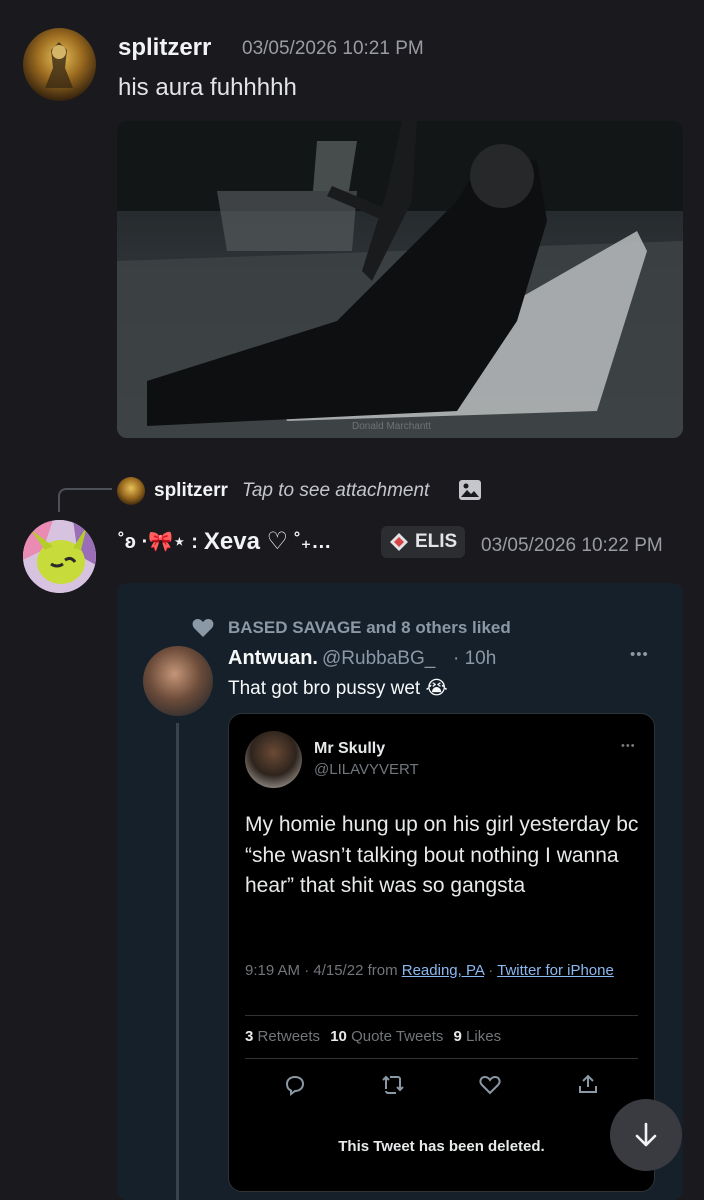 The height and width of the screenshot is (1200, 704). What do you see at coordinates (397, 1036) in the screenshot?
I see `quotes-label: Quote Tweets` at bounding box center [397, 1036].